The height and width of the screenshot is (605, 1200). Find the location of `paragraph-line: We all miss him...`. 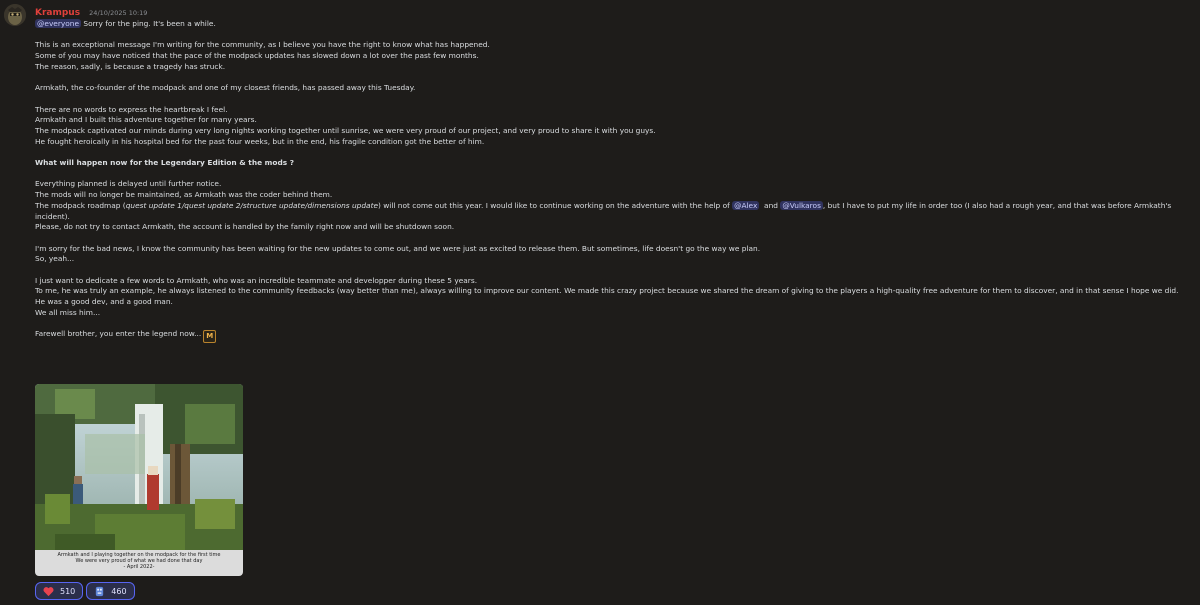

paragraph-line: We all miss him... is located at coordinates (68, 312).